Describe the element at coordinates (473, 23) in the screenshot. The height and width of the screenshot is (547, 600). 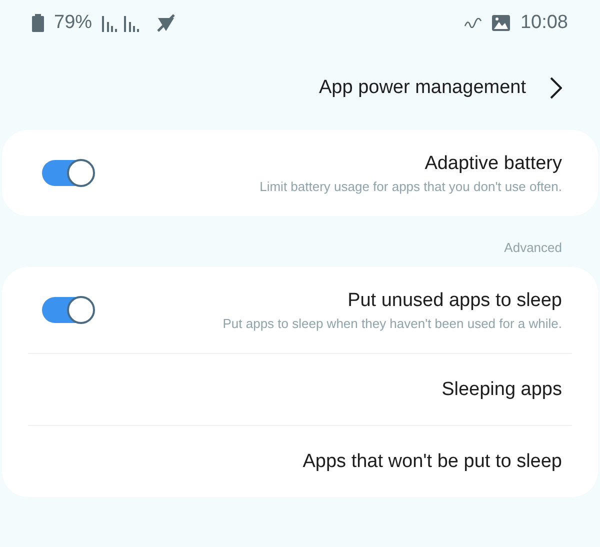
I see `signature-icon` at that location.